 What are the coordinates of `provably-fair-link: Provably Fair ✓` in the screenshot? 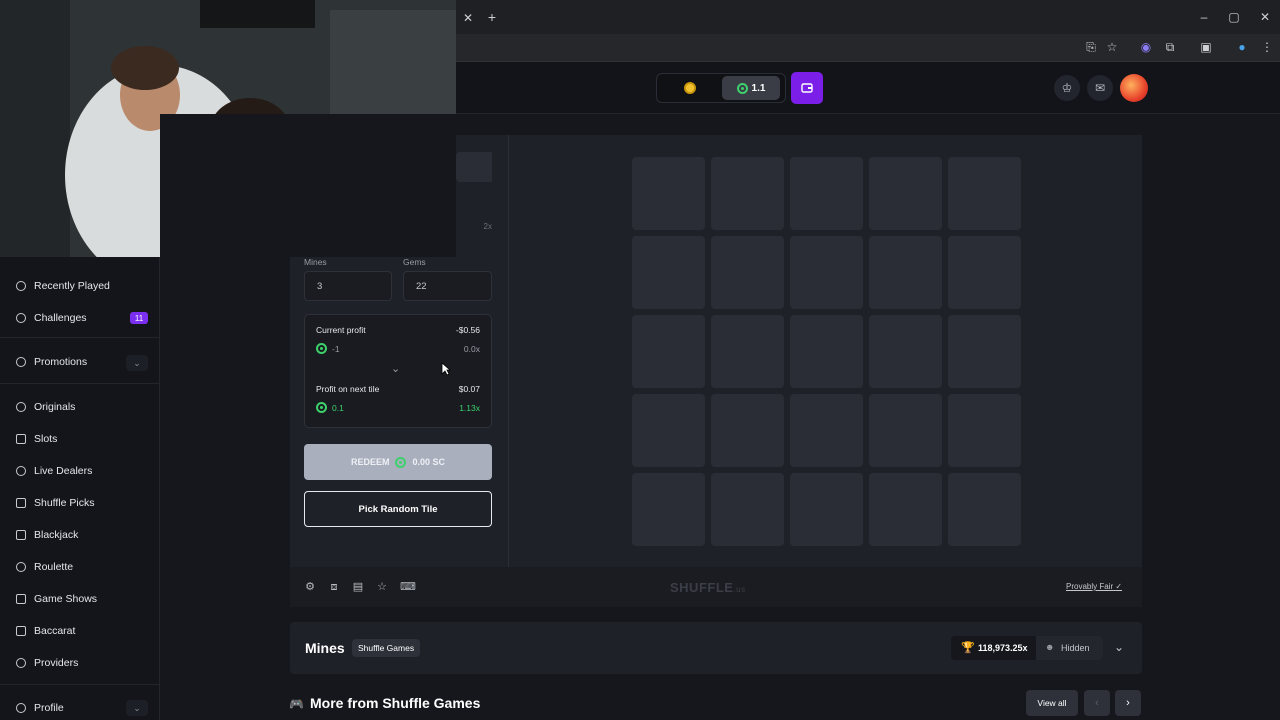 It's located at (1094, 586).